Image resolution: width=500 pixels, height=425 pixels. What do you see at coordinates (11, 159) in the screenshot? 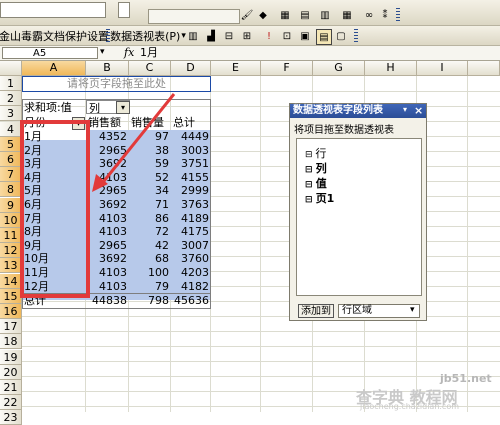
I see `row-header-6: 6` at bounding box center [11, 159].